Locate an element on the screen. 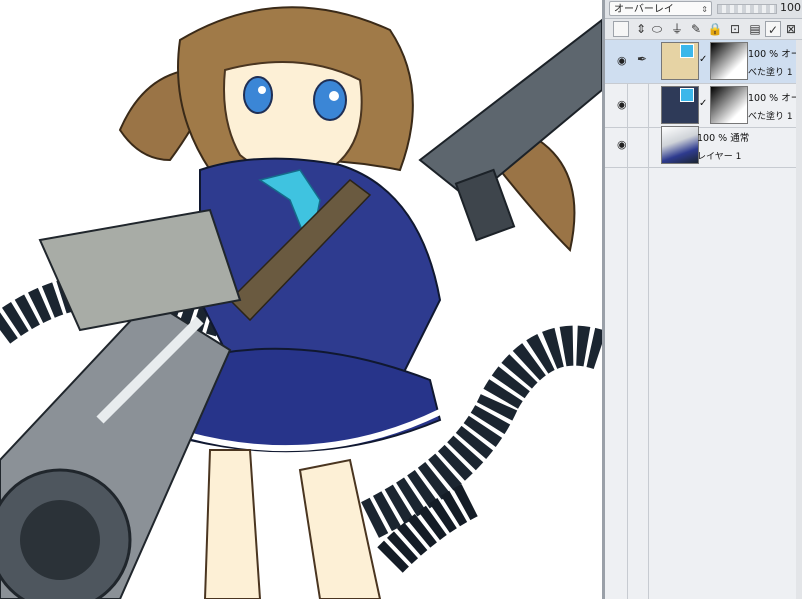 The width and height of the screenshot is (802, 599). layer-property-bar: オーバーレイ ⇕ 100 is located at coordinates (703, 9).